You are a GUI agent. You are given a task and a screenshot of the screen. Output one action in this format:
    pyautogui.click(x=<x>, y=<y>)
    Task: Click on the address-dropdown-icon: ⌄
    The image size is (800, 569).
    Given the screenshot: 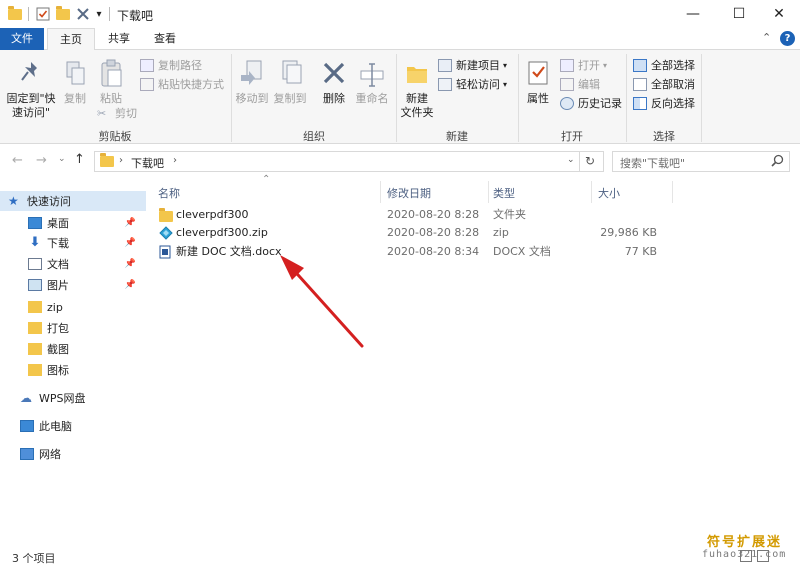 What is the action you would take?
    pyautogui.click(x=571, y=160)
    